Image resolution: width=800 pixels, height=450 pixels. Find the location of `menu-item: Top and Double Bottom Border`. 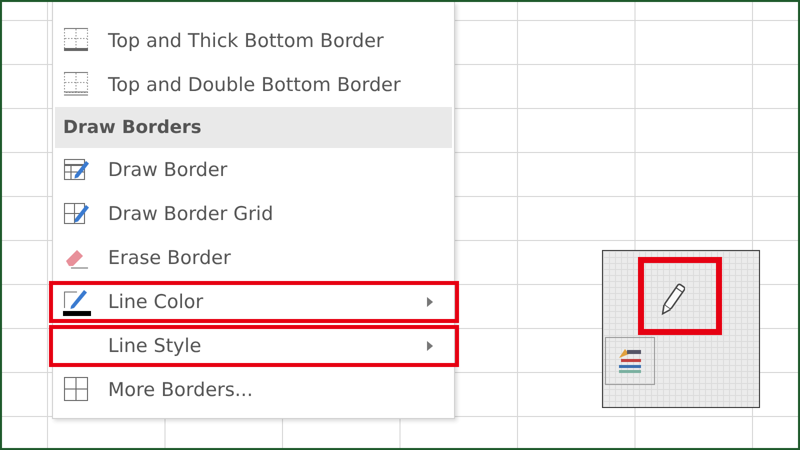

menu-item: Top and Double Bottom Border is located at coordinates (253, 85).